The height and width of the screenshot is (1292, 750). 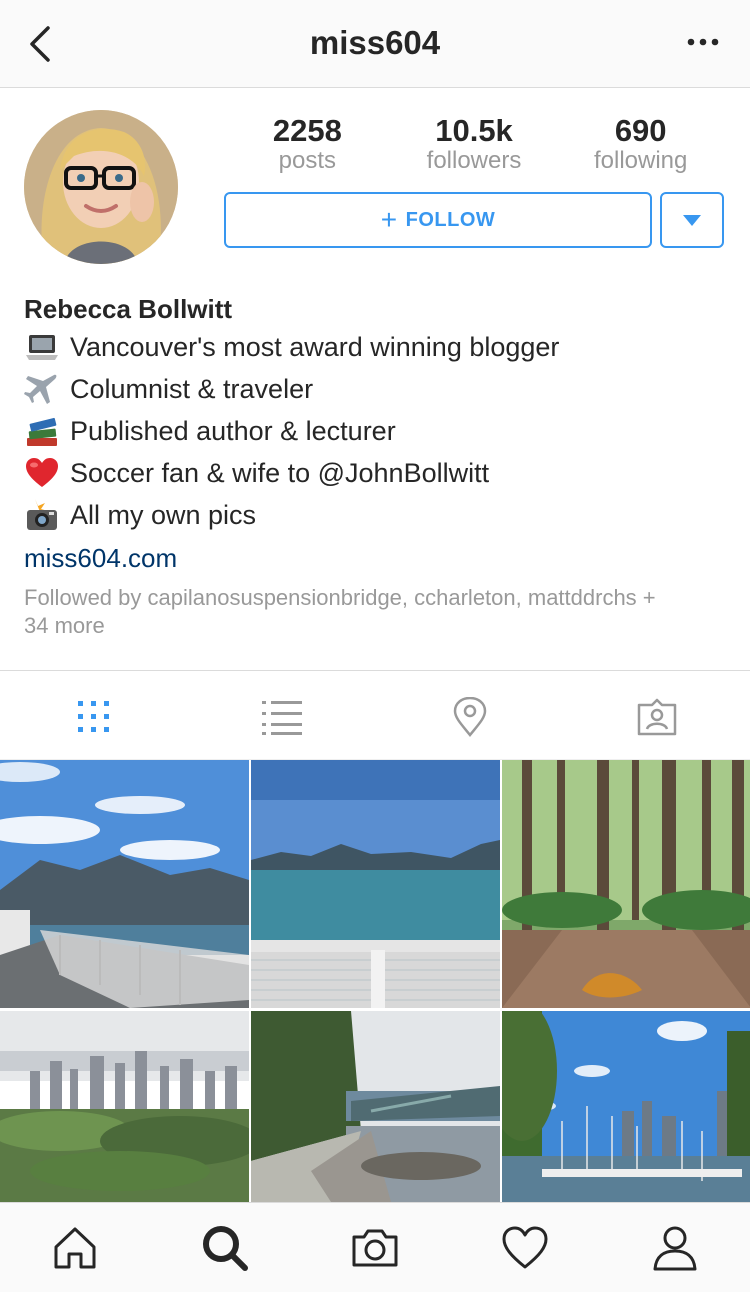 I want to click on list-view-icon, so click(x=282, y=717).